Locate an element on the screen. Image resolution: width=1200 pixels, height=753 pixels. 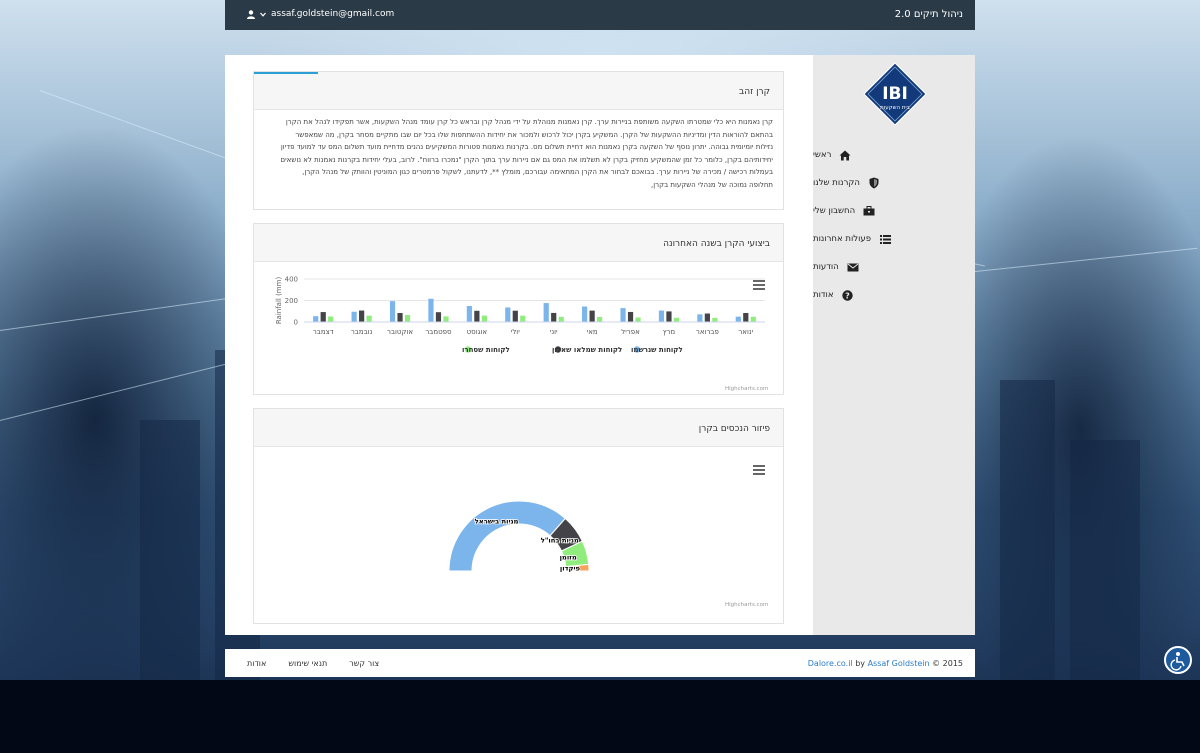
legend-label: לקוחות שסחרו is located at coordinates (486, 350).